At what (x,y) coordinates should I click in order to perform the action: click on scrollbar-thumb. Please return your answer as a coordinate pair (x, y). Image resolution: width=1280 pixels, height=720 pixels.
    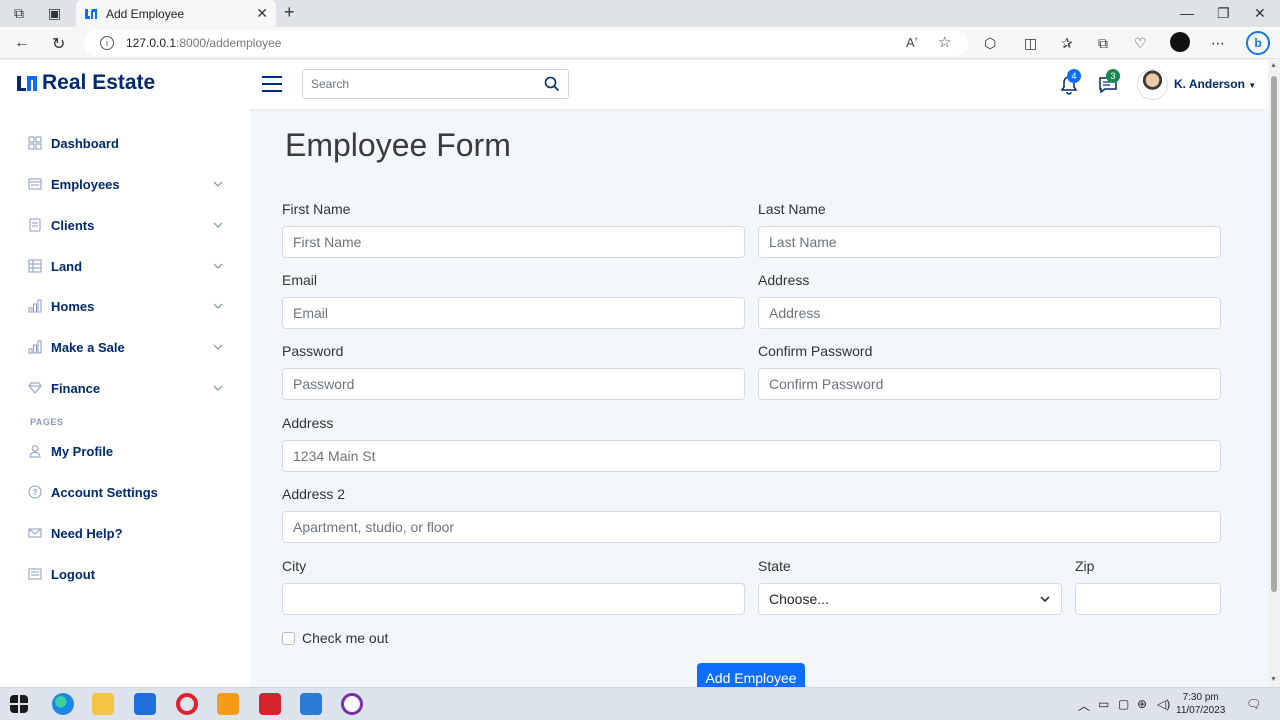
    Looking at the image, I should click on (1274, 334).